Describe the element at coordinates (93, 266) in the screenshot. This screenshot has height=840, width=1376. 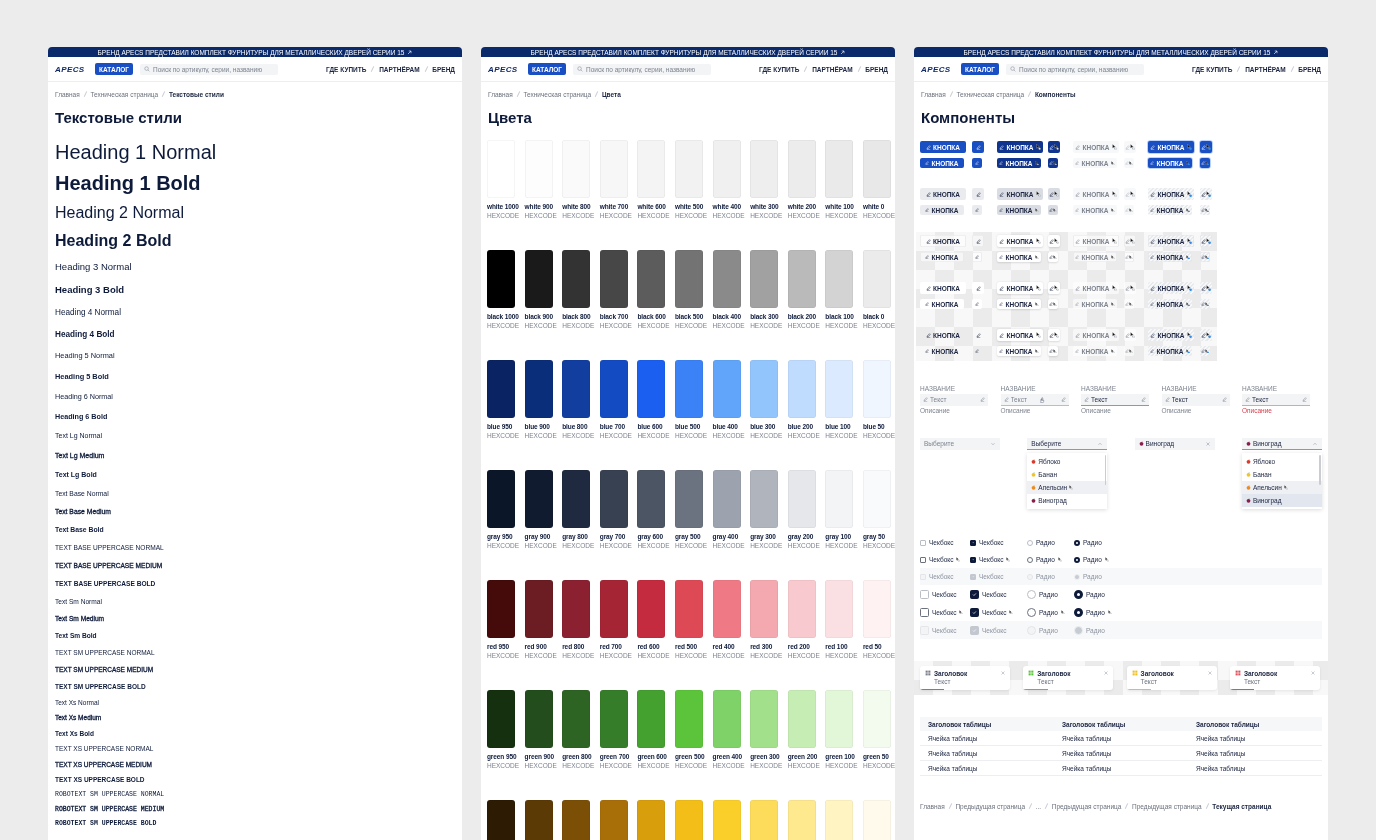
I see `text-style-sample: Heading 3 Normal` at that location.